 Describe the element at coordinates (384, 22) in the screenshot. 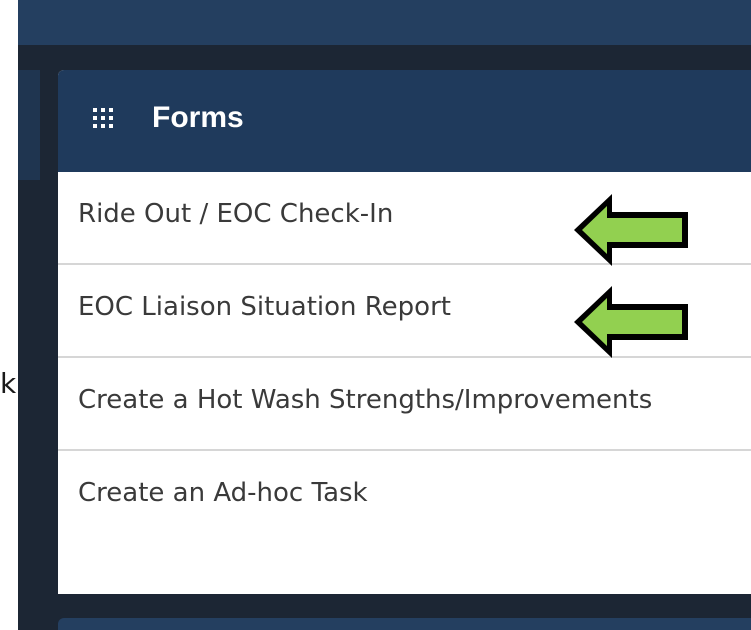

I see `top-bar` at that location.